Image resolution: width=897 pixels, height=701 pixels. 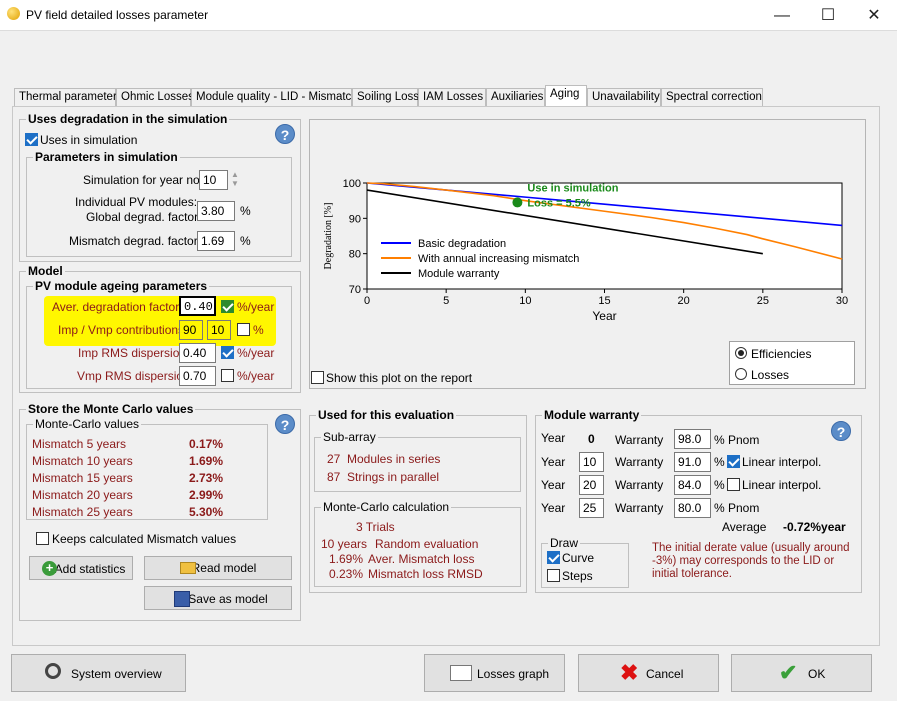 What do you see at coordinates (692, 508) in the screenshot?
I see `warranty-value-input: 80.0` at bounding box center [692, 508].